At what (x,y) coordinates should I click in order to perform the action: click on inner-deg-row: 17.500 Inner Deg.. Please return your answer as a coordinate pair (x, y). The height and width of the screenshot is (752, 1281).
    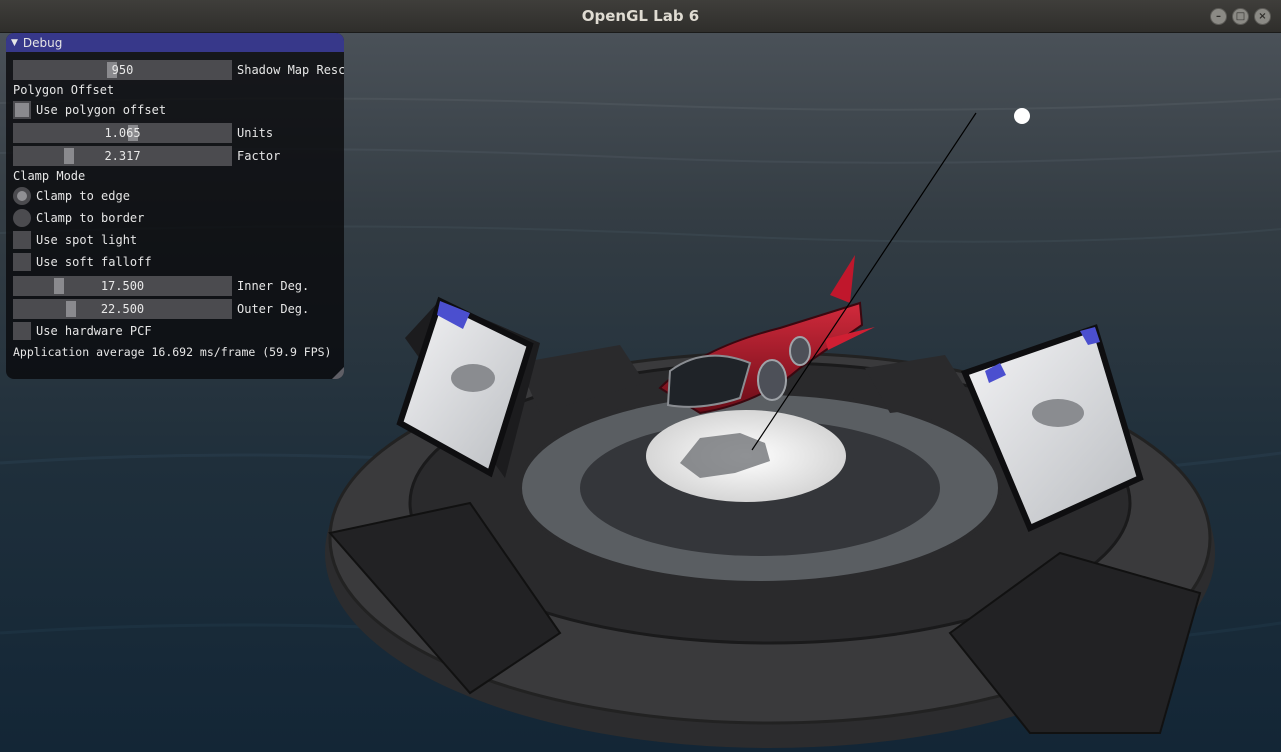
    Looking at the image, I should click on (161, 286).